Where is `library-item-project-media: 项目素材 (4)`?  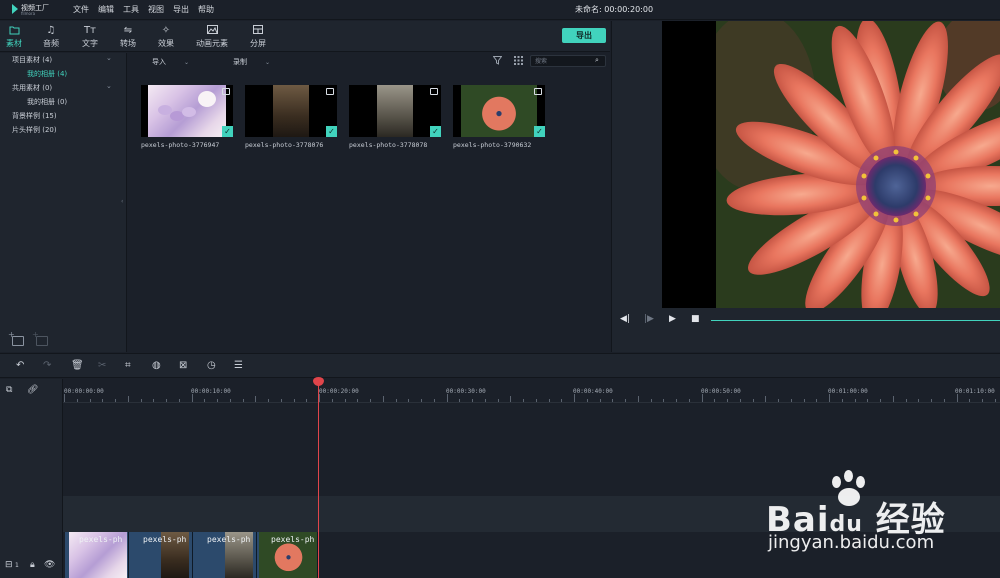
library-item-project-media: 项目素材 (4) is located at coordinates (32, 60).